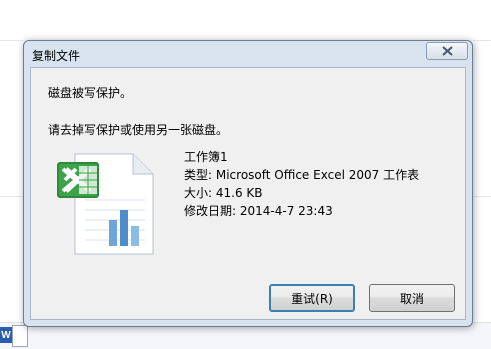 This screenshot has width=491, height=349. Describe the element at coordinates (312, 298) in the screenshot. I see `retry-button: 重试(R)` at that location.